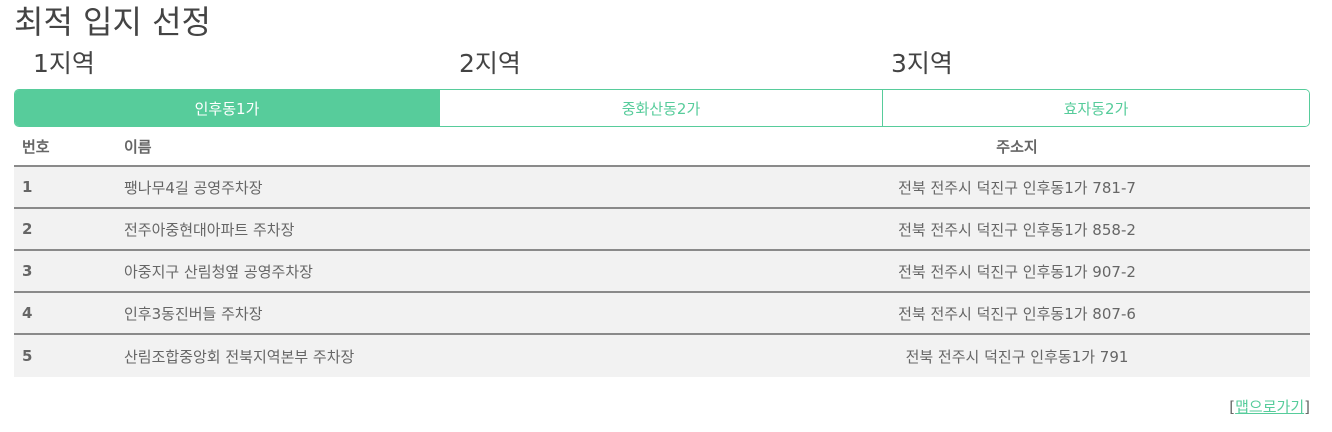  What do you see at coordinates (27, 313) in the screenshot?
I see `row-number: 4` at bounding box center [27, 313].